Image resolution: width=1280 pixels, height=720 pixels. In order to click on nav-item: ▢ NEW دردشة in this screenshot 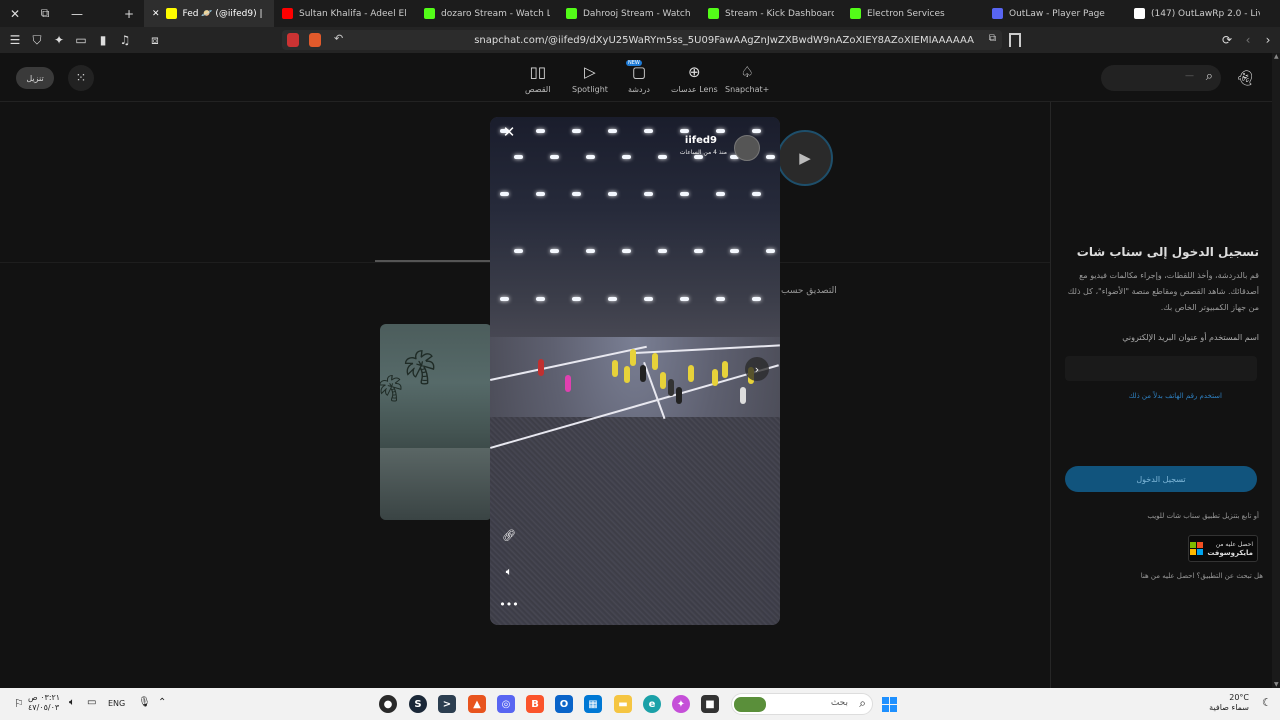, I will do `click(638, 77)`.